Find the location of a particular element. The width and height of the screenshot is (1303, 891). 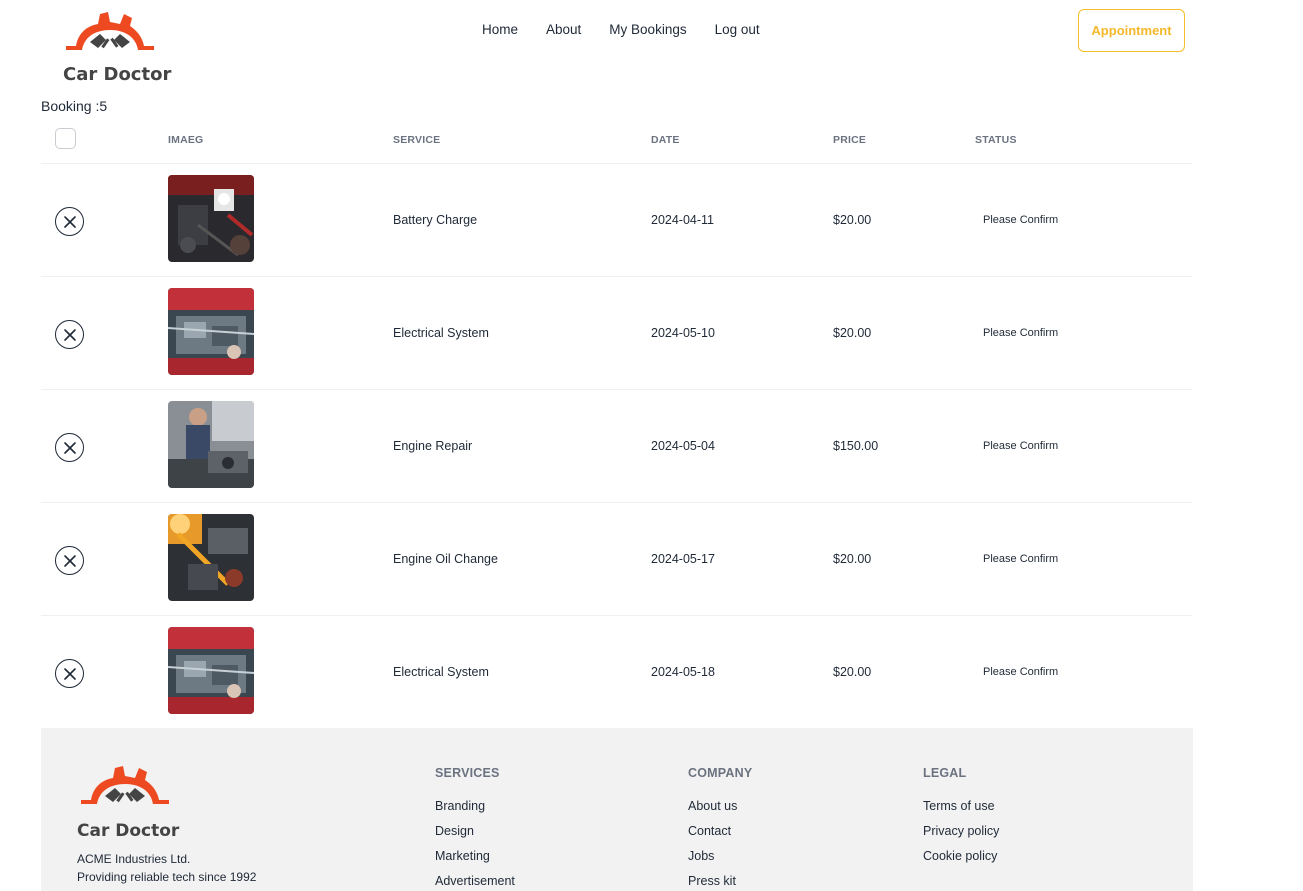

nav-about-link: About is located at coordinates (563, 29).